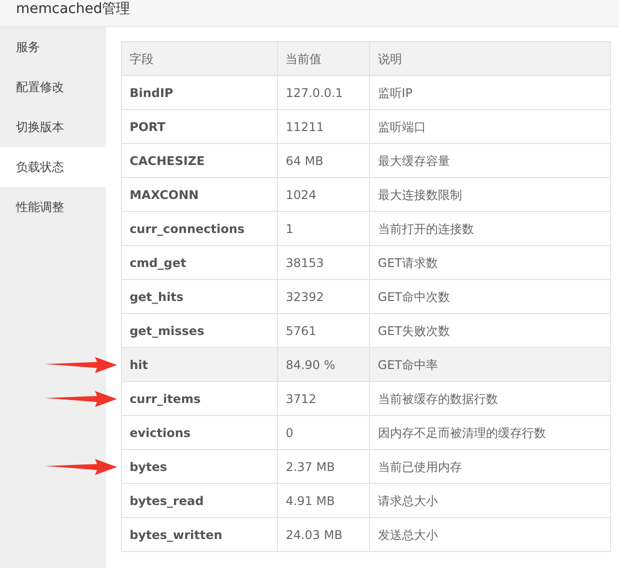 This screenshot has height=568, width=619. Describe the element at coordinates (305, 263) in the screenshot. I see `table-cell: 38153` at that location.